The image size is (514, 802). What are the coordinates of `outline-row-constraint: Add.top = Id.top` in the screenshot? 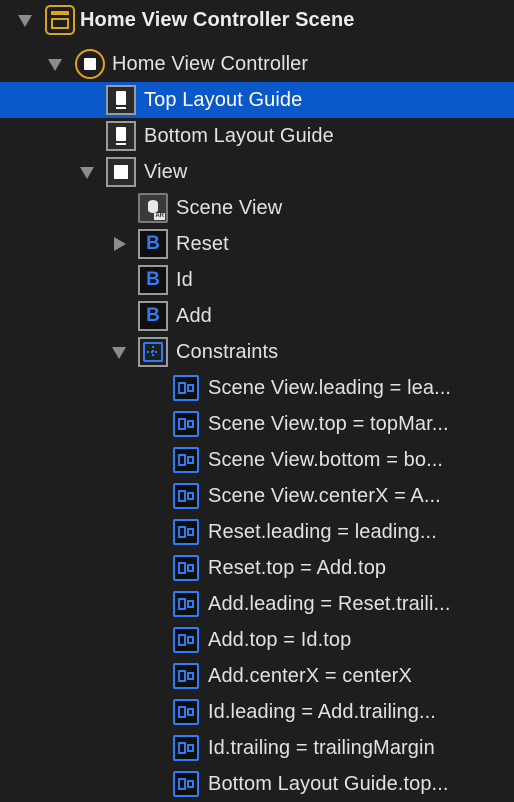 It's located at (257, 640).